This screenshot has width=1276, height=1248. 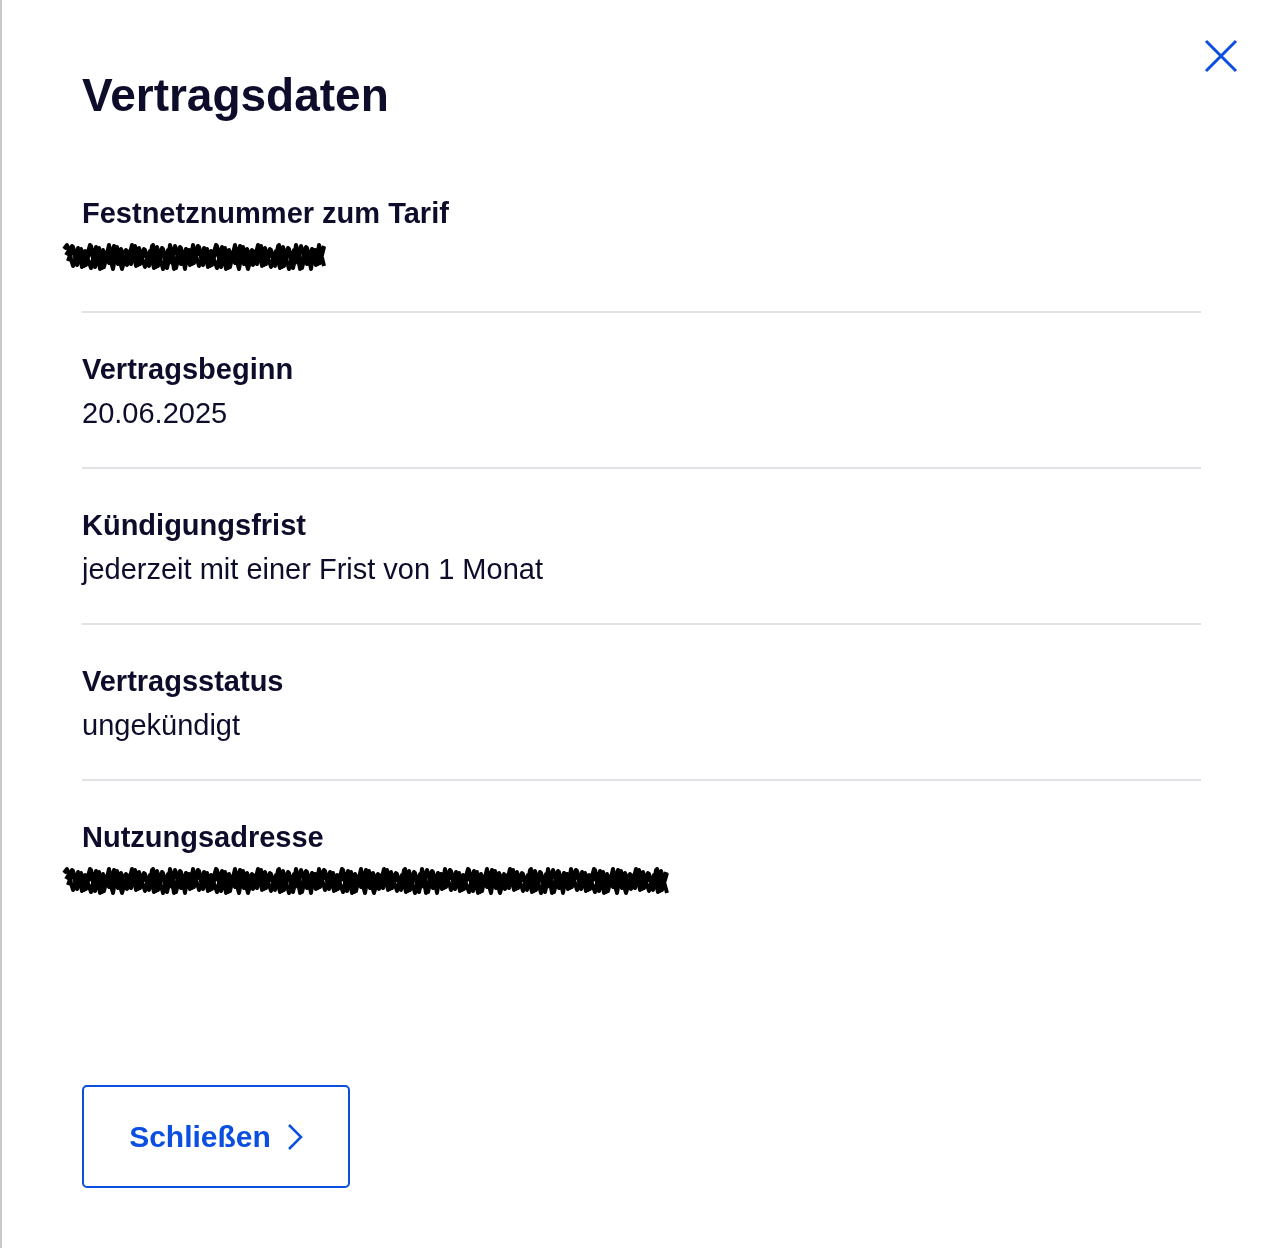 What do you see at coordinates (155, 413) in the screenshot?
I see `field-value: 20.06.2025` at bounding box center [155, 413].